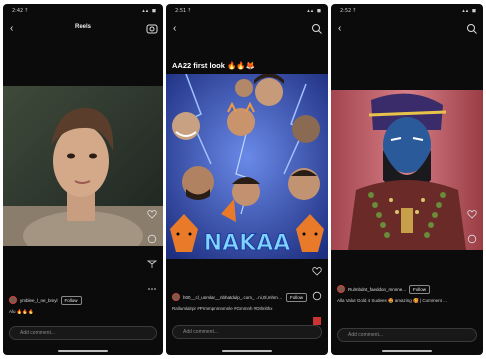  I want to click on username: ymblee_l_ne_bmyl, so click(39, 300).